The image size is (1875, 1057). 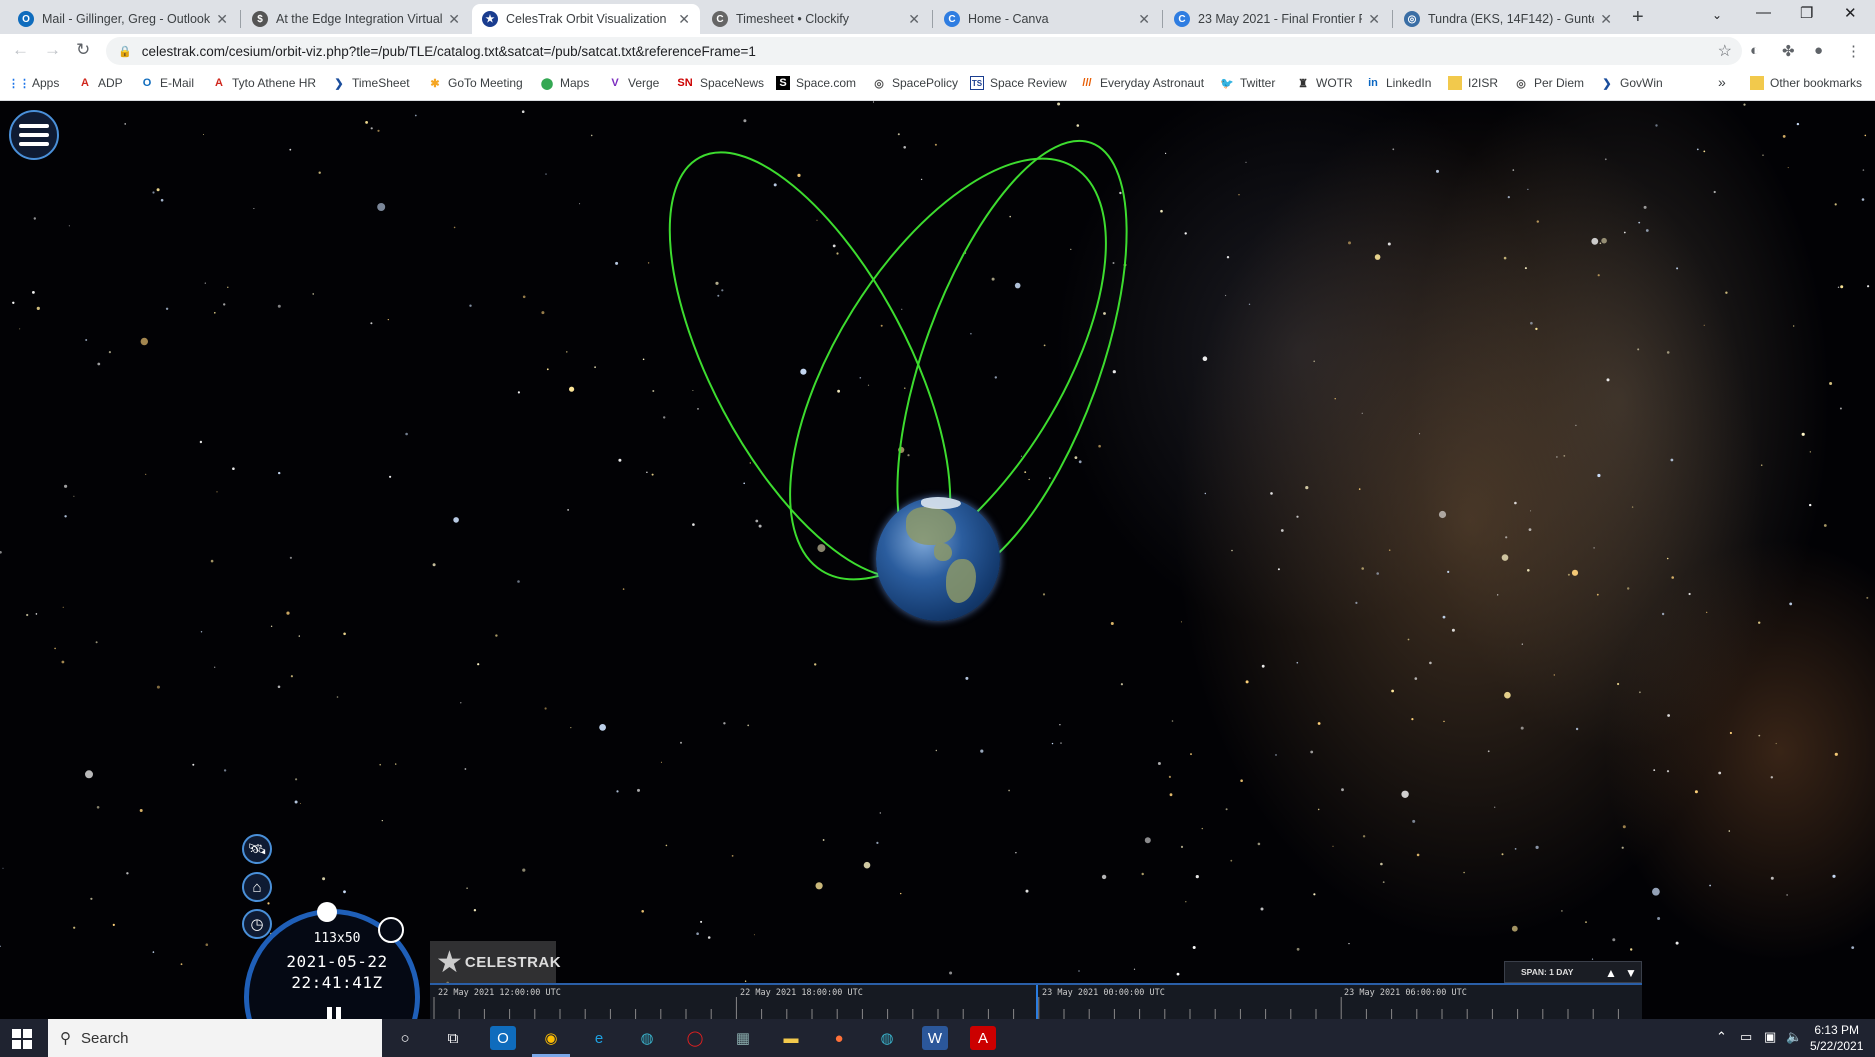 I want to click on bookmark-govwin: ❯ GovWin, so click(x=1631, y=83).